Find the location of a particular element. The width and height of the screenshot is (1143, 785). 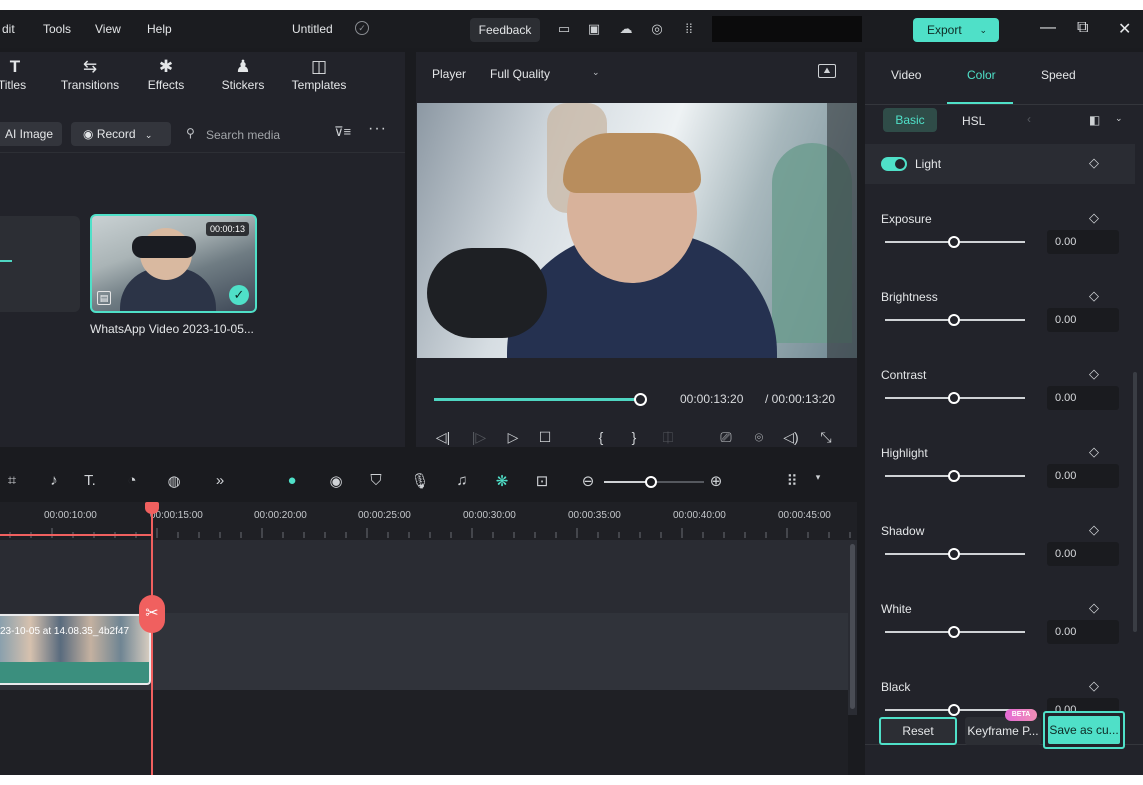

mark-out-icon: } is located at coordinates (634, 437).